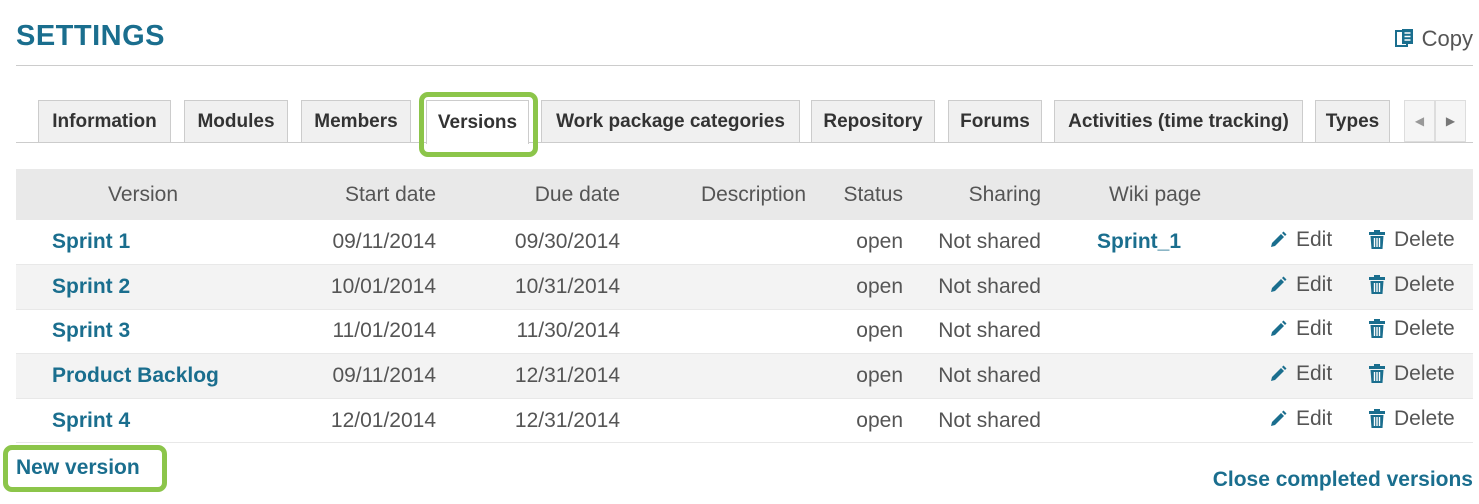 The width and height of the screenshot is (1479, 504). I want to click on tab-members: Members, so click(356, 121).